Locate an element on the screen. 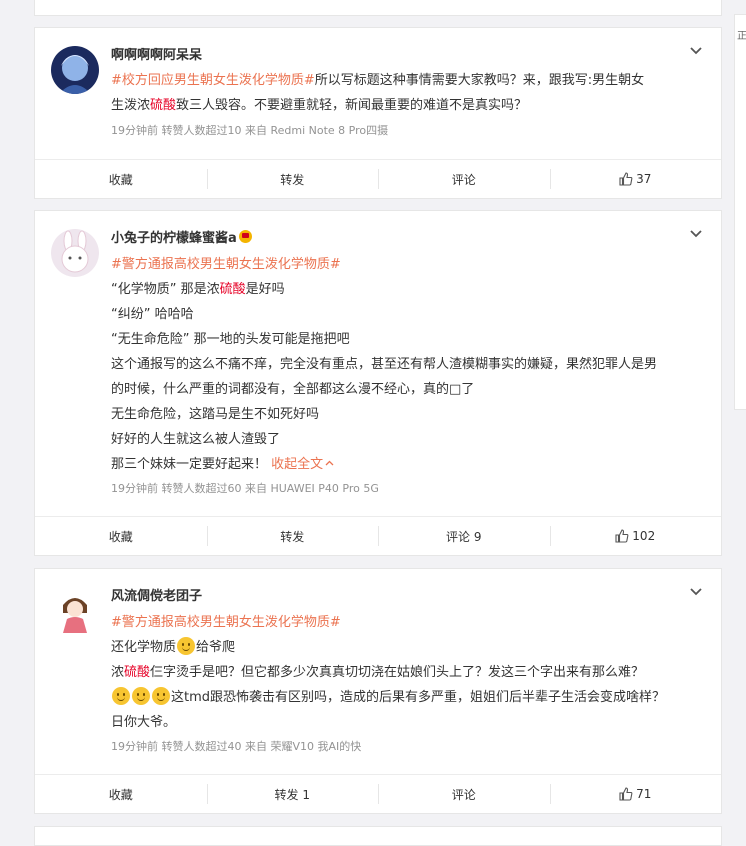 Image resolution: width=746 pixels, height=846 pixels. text-segment: 浓 is located at coordinates (118, 672).